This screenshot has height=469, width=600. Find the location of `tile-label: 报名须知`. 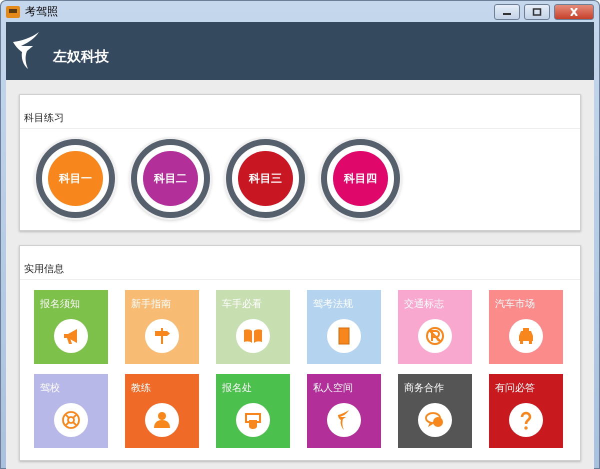

tile-label: 报名须知 is located at coordinates (59, 304).